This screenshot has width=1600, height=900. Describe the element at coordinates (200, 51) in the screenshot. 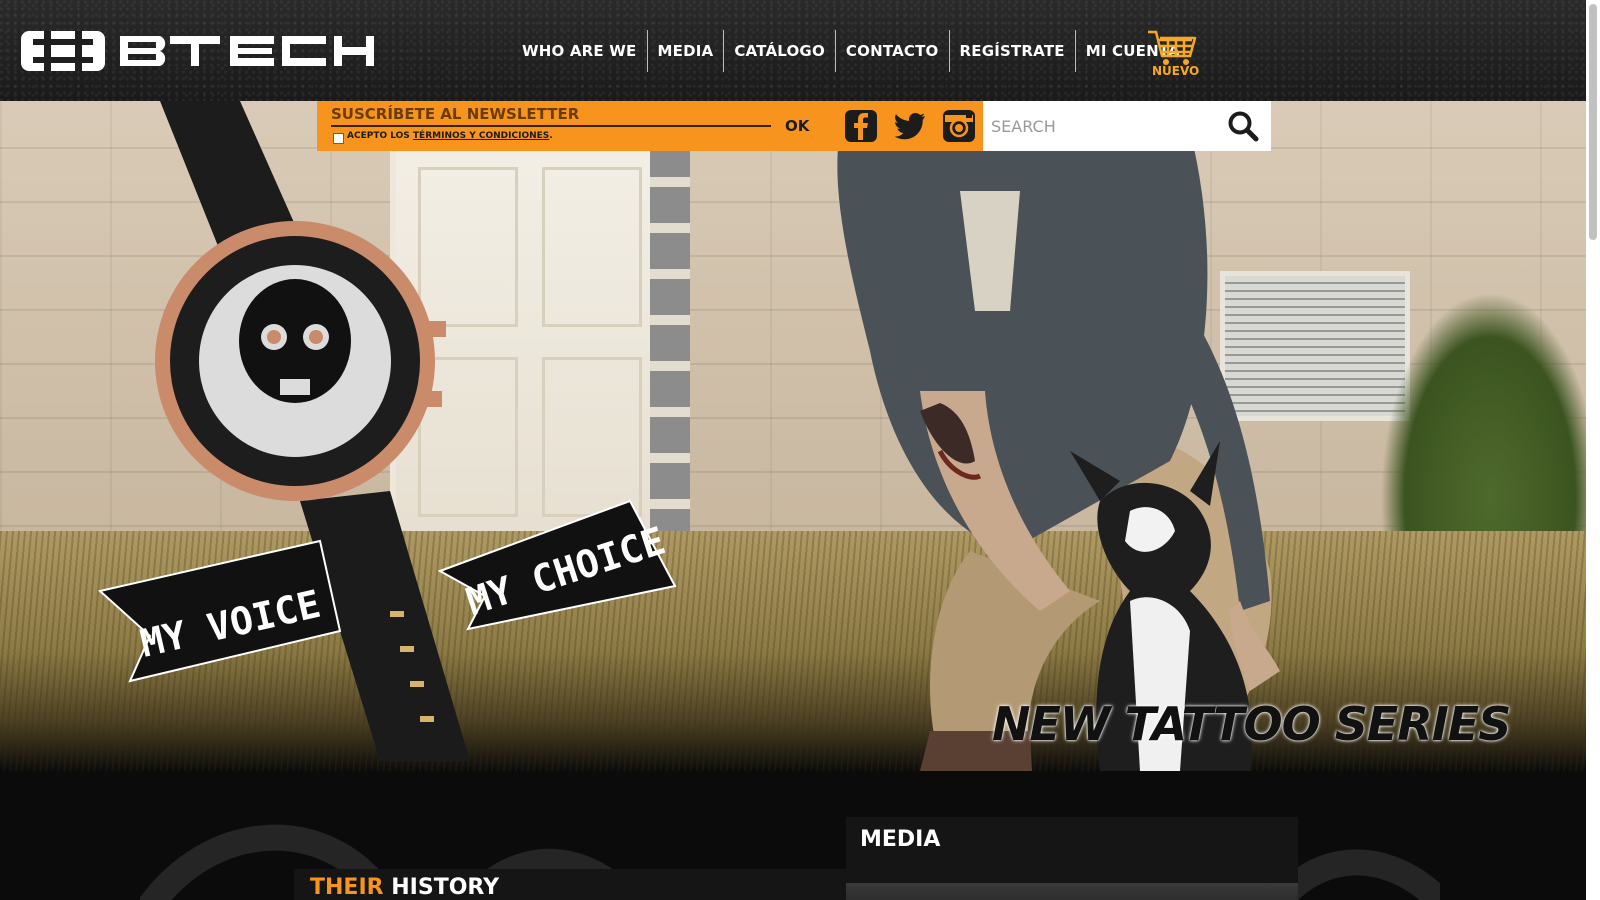

I see `btech-logo` at that location.